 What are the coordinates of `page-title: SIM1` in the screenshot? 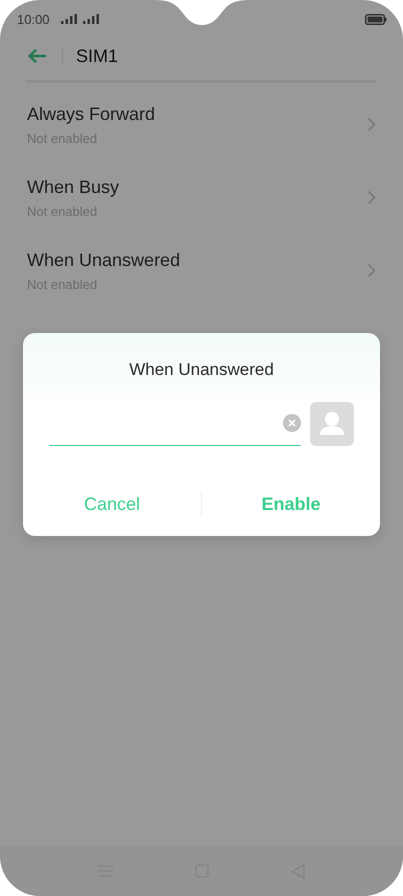 It's located at (97, 56).